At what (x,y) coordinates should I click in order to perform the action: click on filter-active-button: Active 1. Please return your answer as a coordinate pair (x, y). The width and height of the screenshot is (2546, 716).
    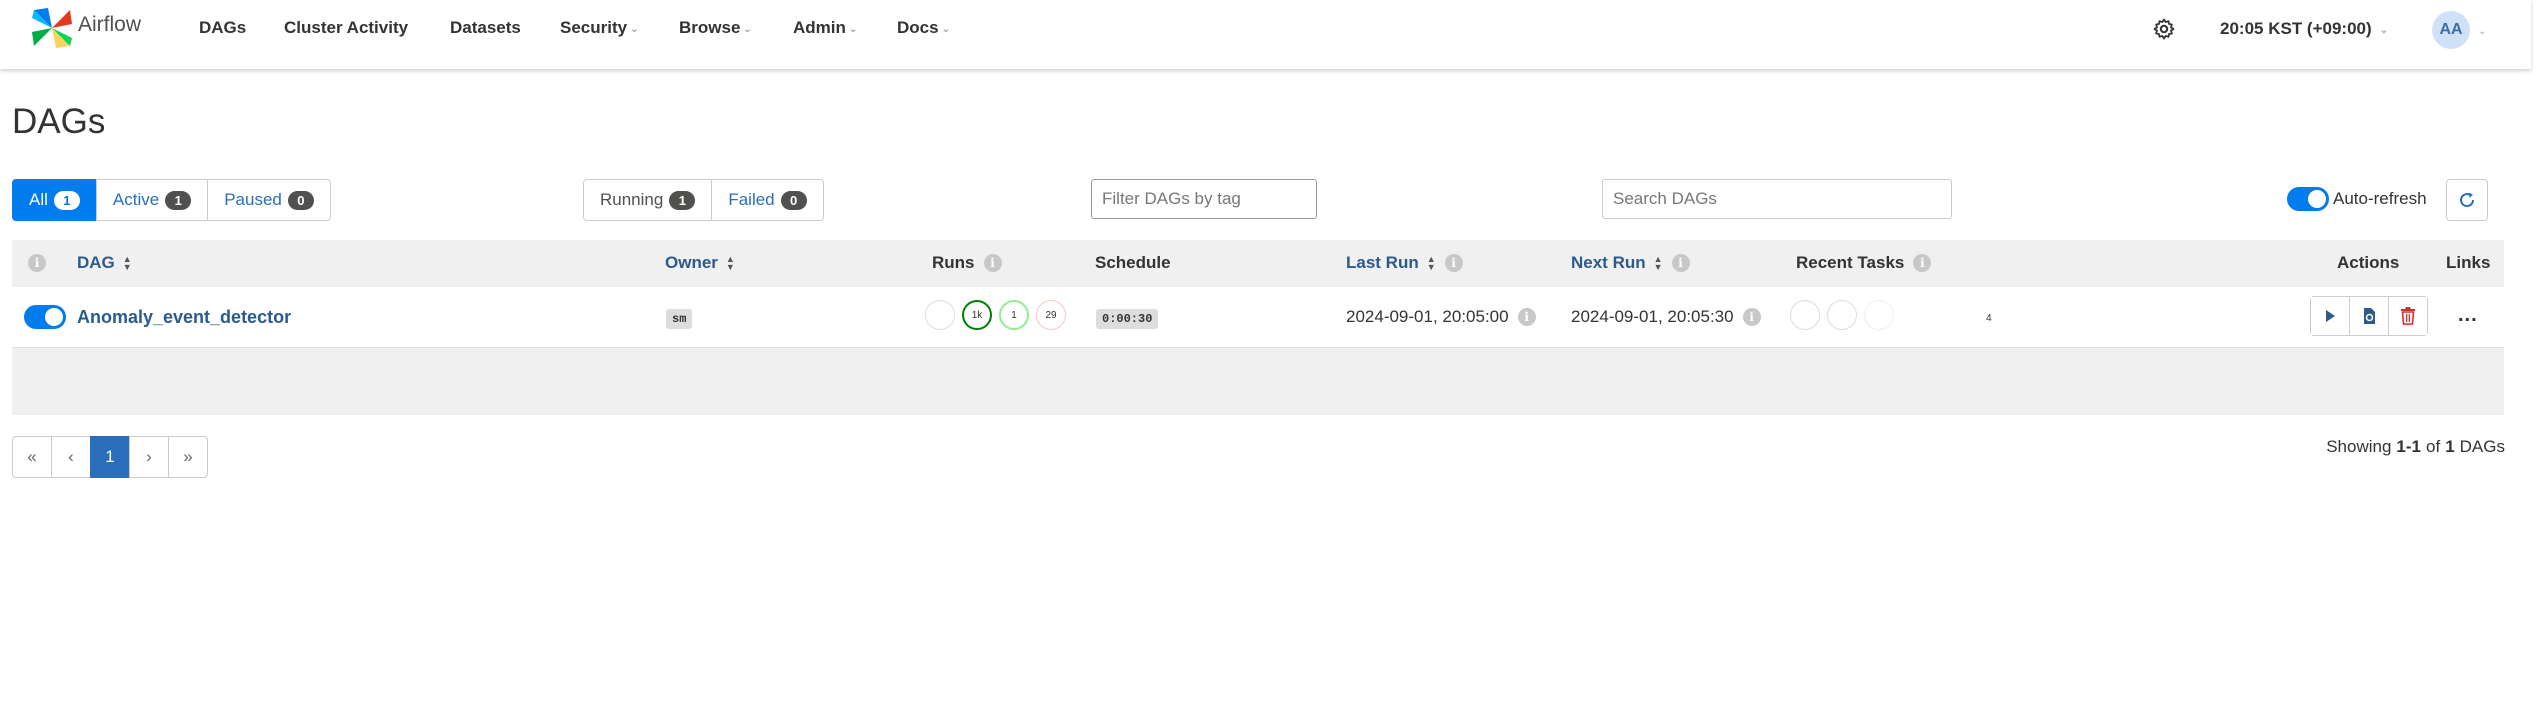
    Looking at the image, I should click on (152, 200).